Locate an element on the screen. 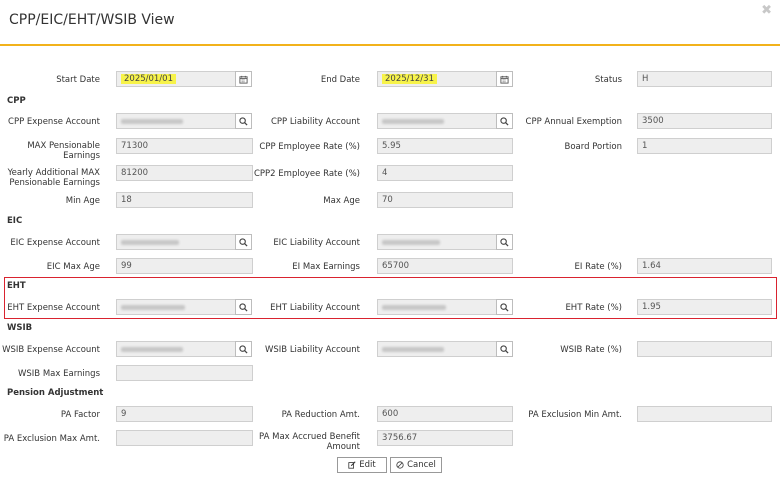 The image size is (780, 479). eic-max-age-label: EIC Max Age is located at coordinates (73, 267).